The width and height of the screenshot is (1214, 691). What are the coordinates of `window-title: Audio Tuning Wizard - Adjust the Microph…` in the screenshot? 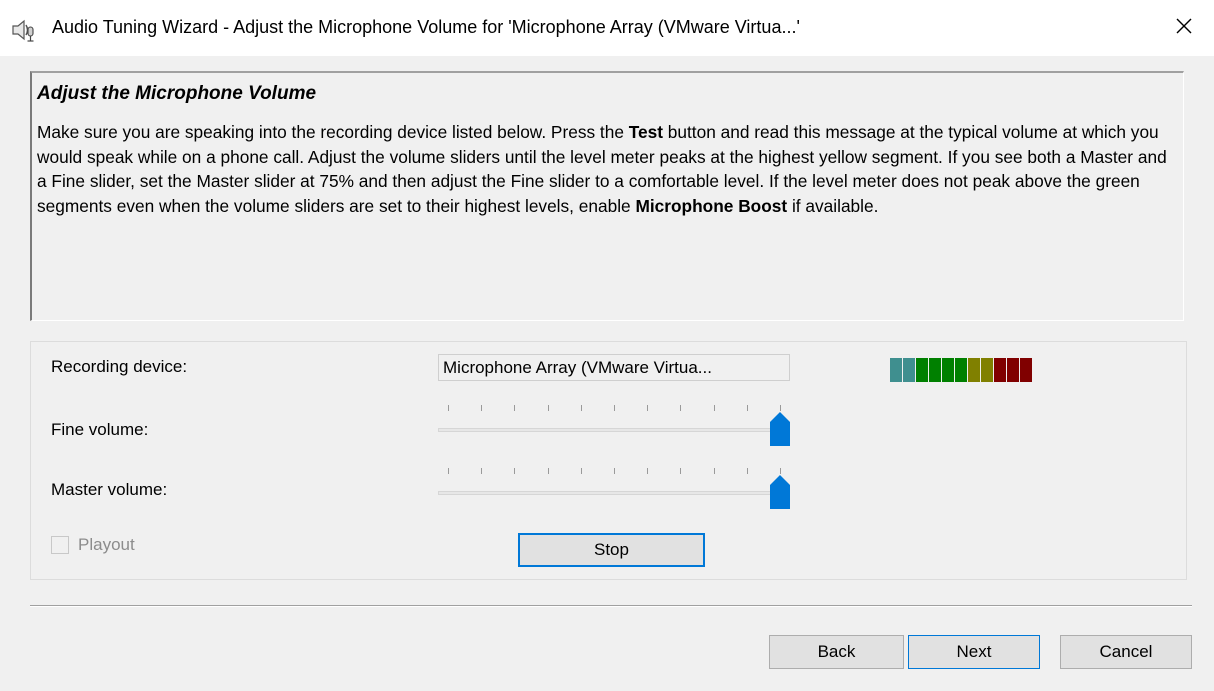 It's located at (426, 27).